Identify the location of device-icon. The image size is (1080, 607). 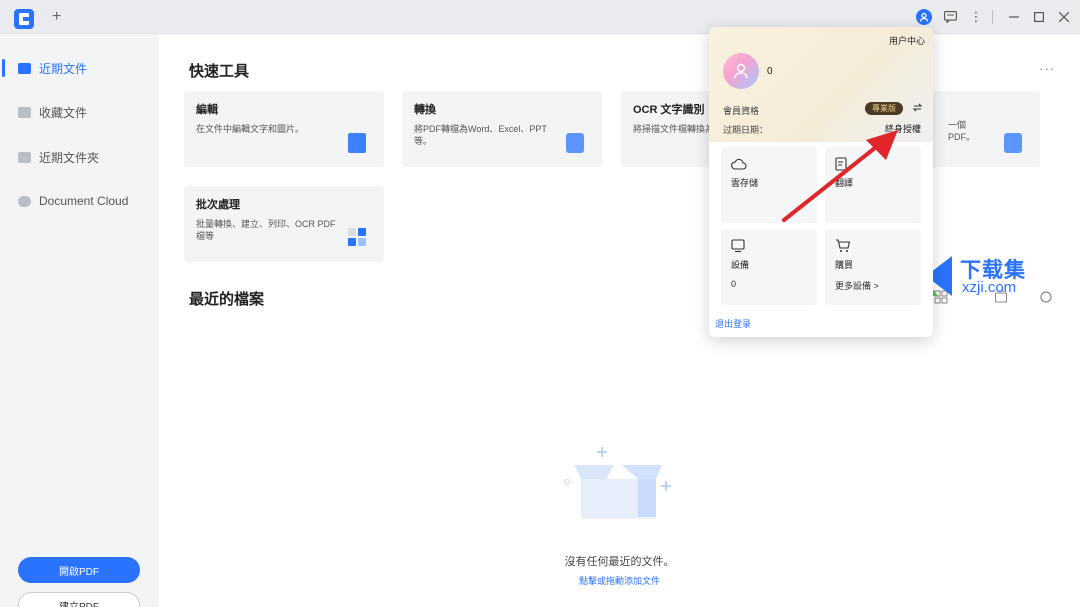
(739, 246).